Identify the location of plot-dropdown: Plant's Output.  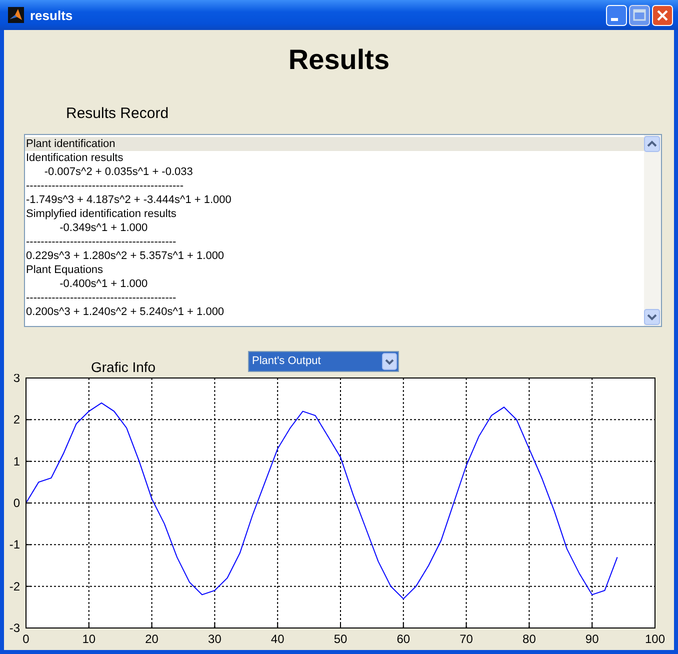
(323, 361).